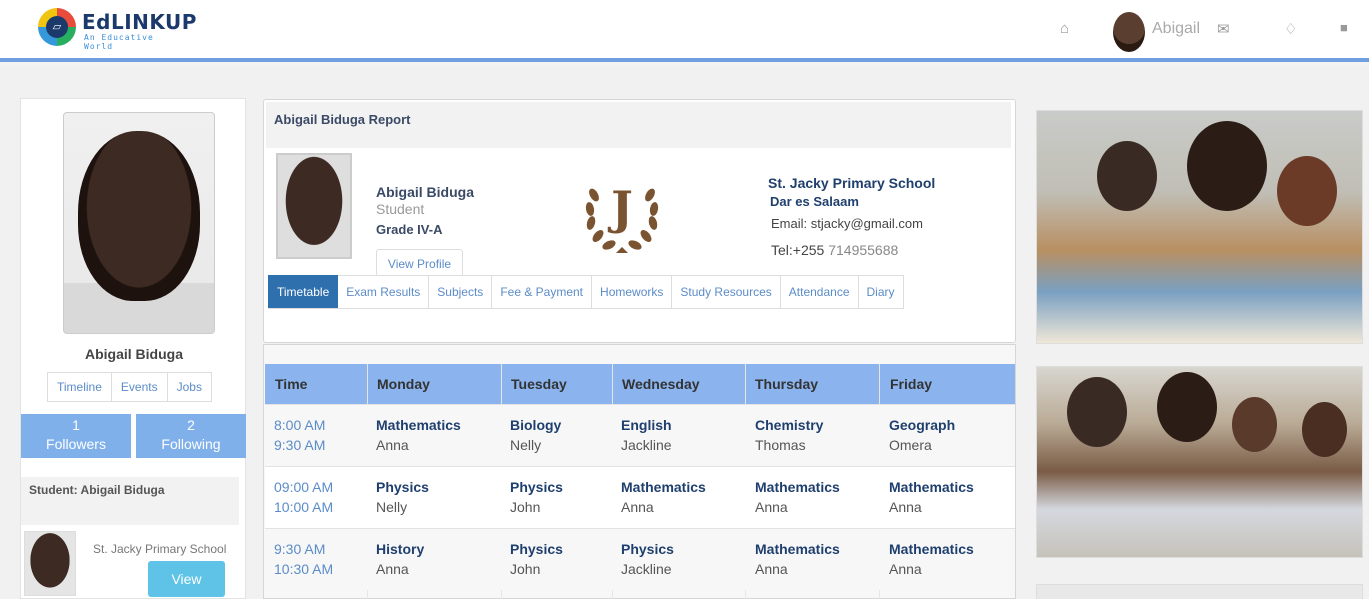  I want to click on following-count: 2, so click(191, 425).